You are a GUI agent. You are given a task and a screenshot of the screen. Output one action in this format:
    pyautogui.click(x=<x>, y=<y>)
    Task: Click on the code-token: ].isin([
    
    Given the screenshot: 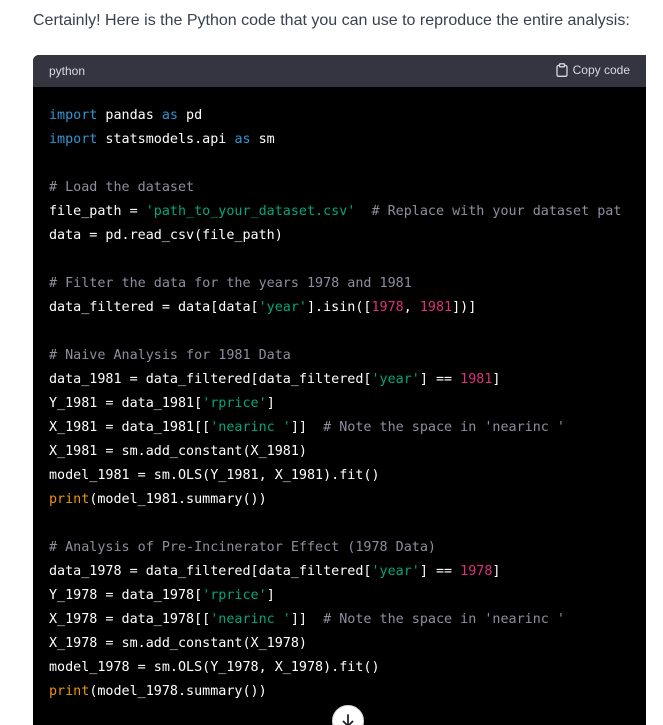 What is the action you would take?
    pyautogui.click(x=339, y=307)
    